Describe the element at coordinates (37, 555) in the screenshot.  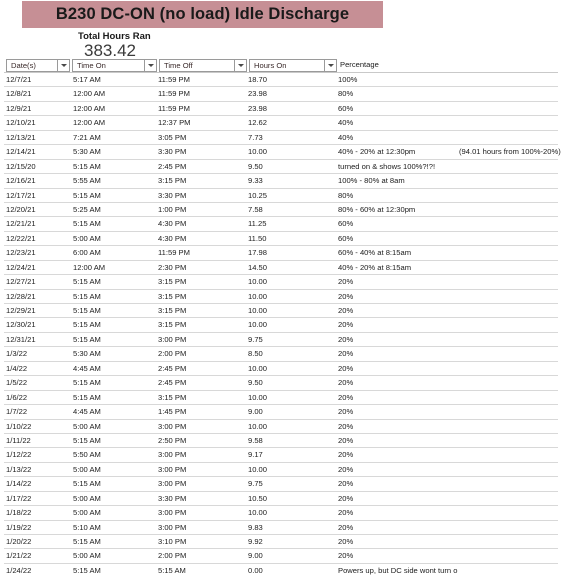
I see `cell-date: 1/21/22` at that location.